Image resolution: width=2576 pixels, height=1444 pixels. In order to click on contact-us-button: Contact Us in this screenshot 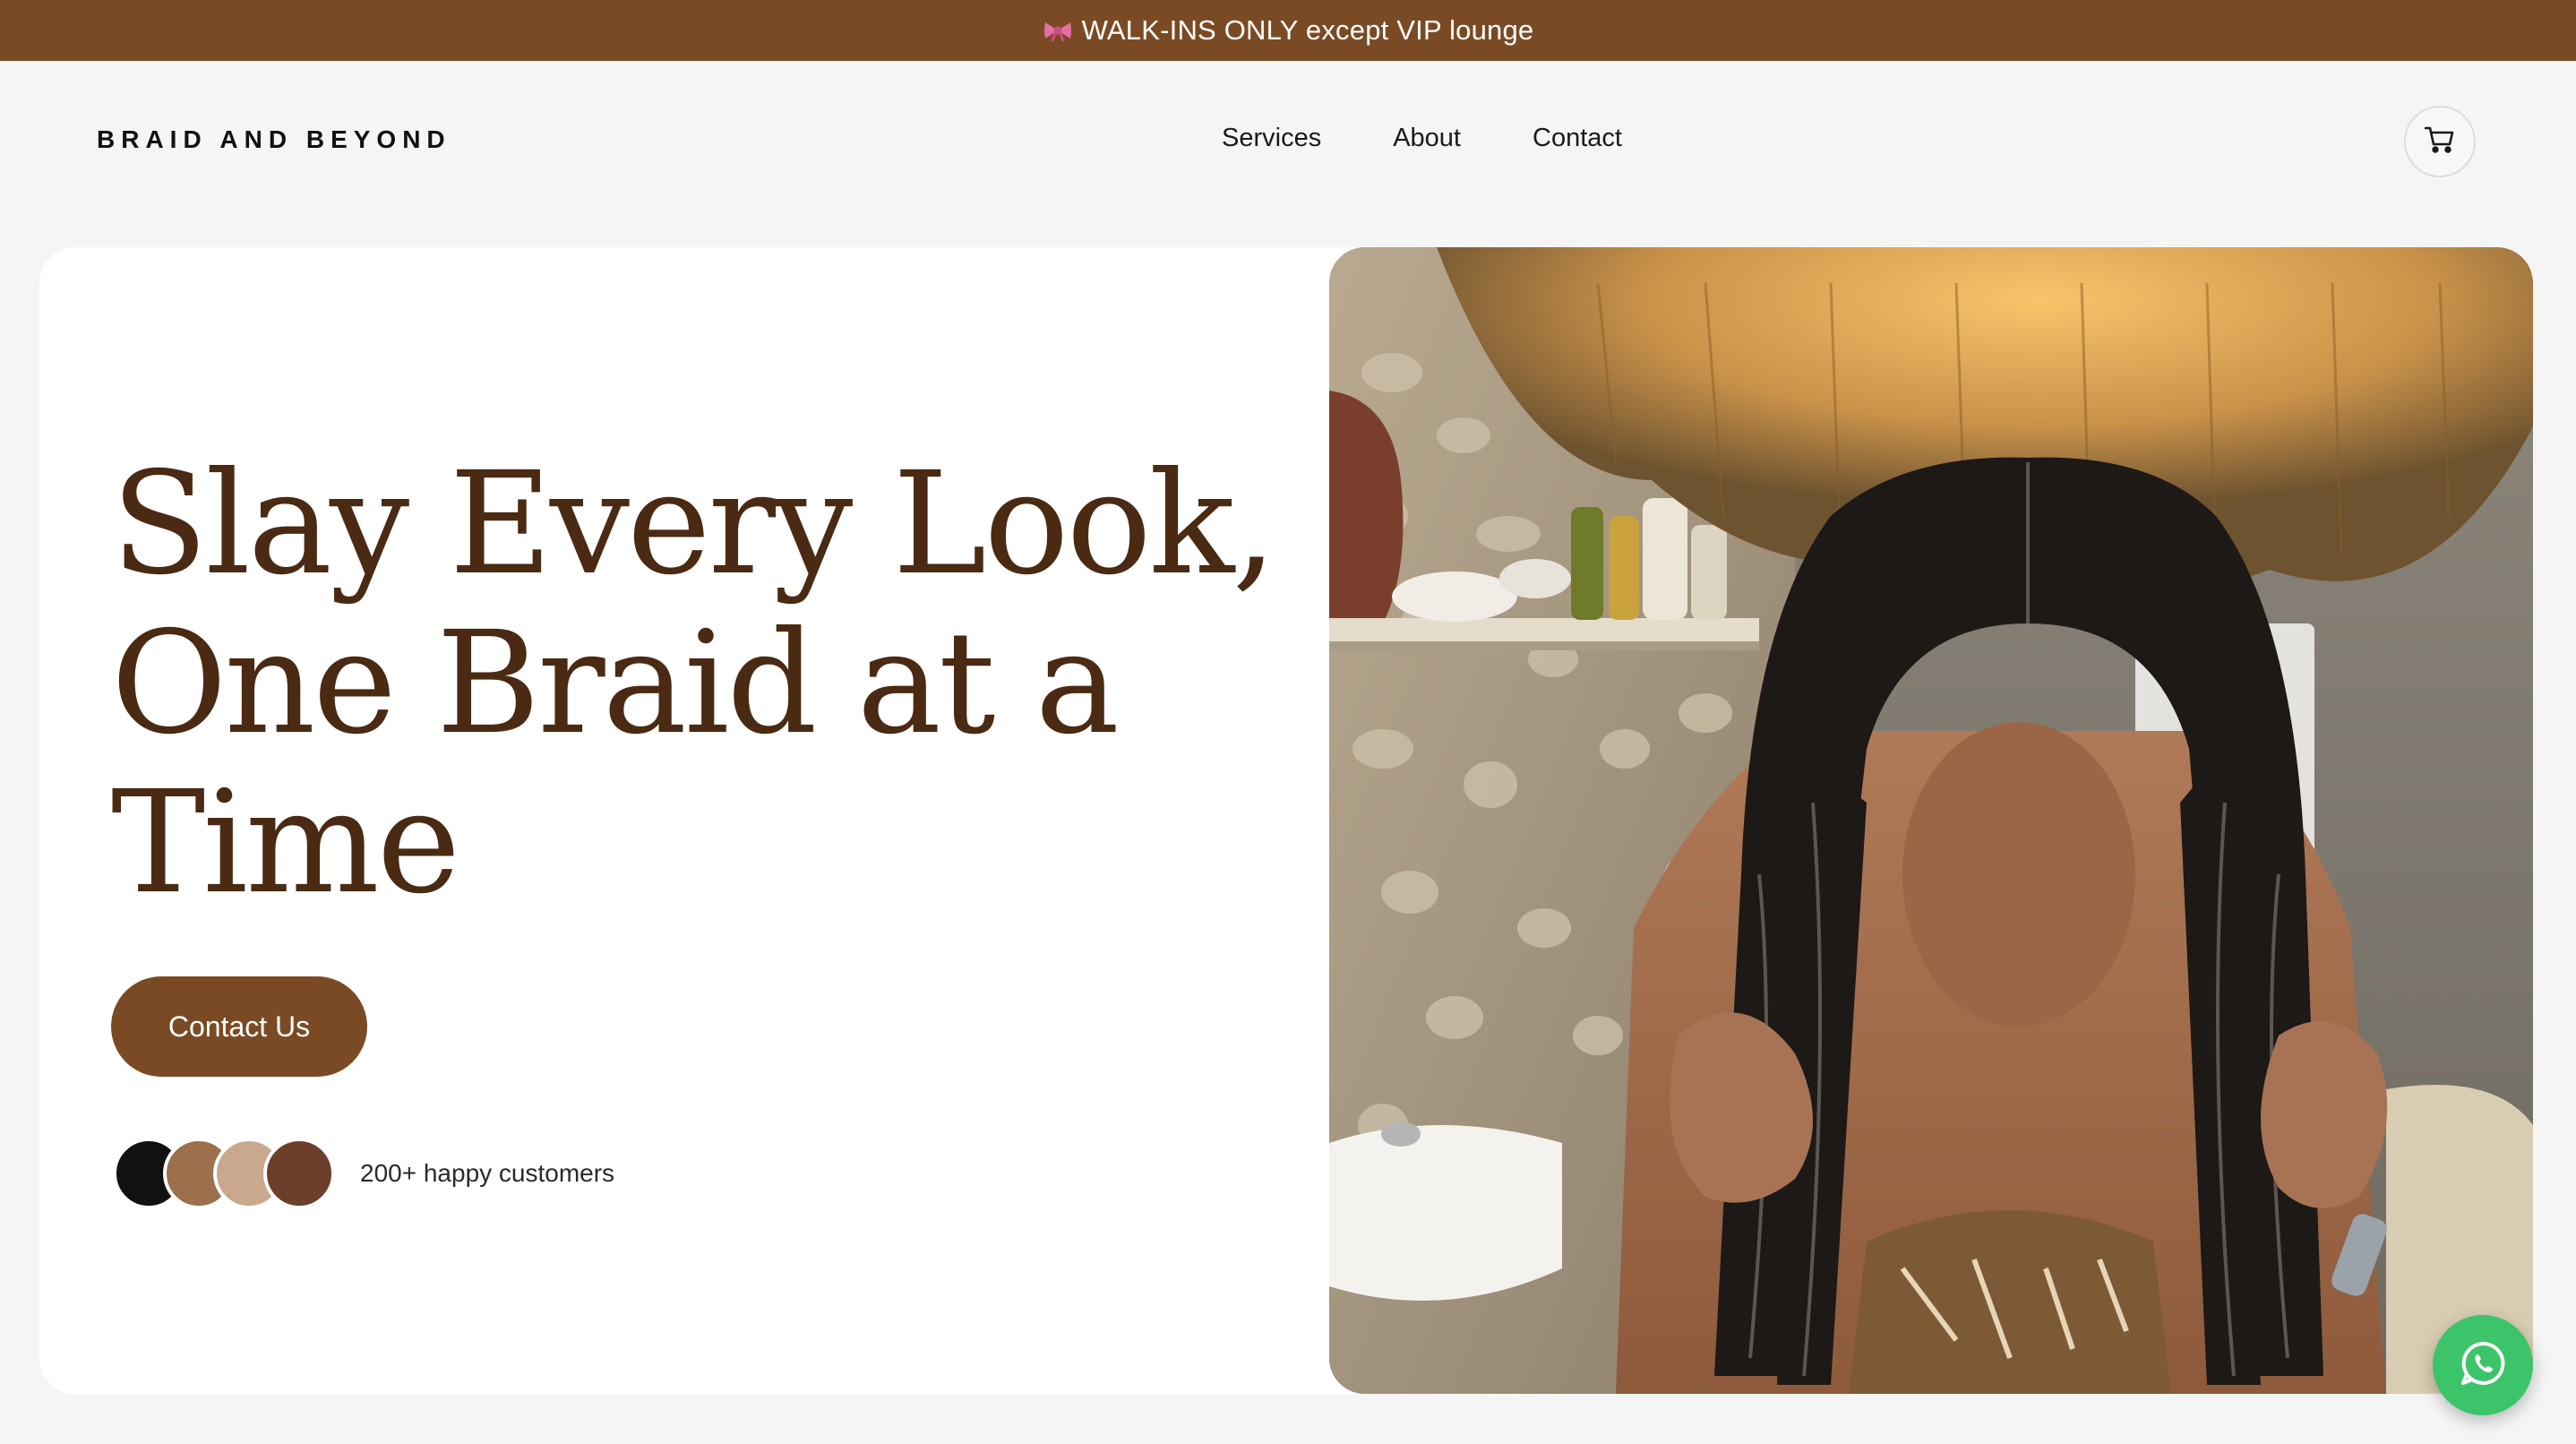, I will do `click(239, 1026)`.